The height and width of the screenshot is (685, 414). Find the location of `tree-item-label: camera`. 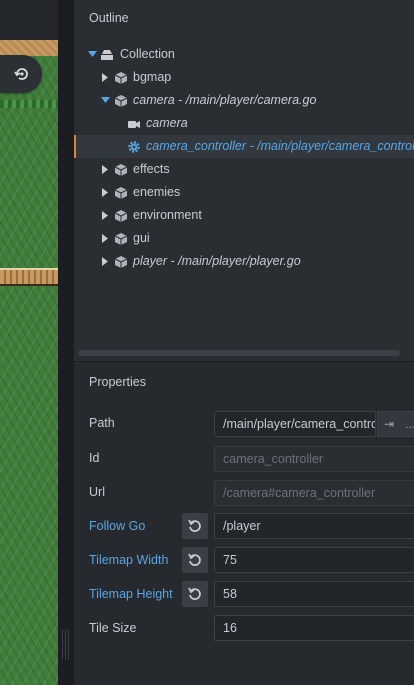

tree-item-label: camera is located at coordinates (167, 123).